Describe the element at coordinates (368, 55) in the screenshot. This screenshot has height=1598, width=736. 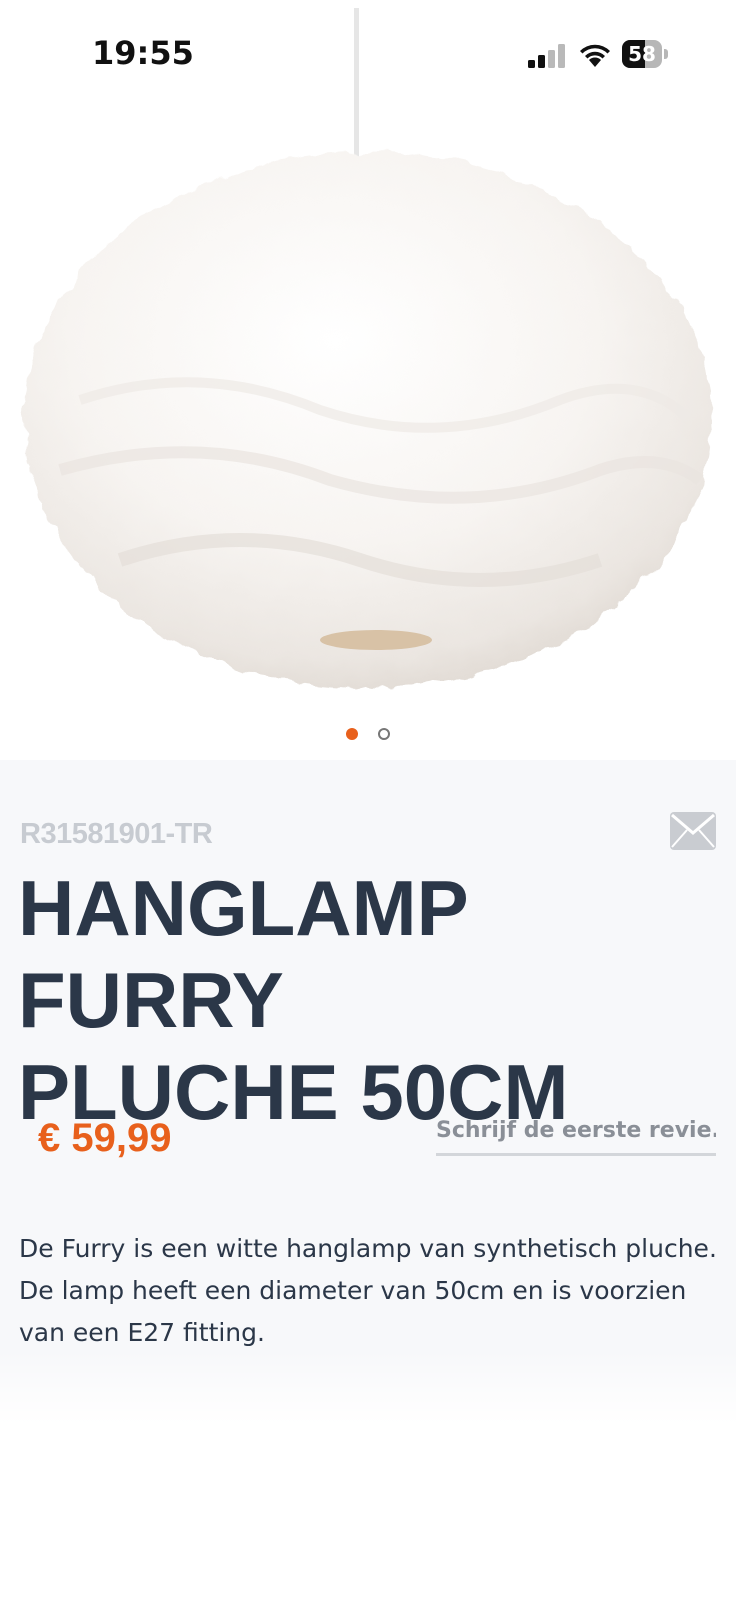
I see `status-bar: 19:55 58` at that location.